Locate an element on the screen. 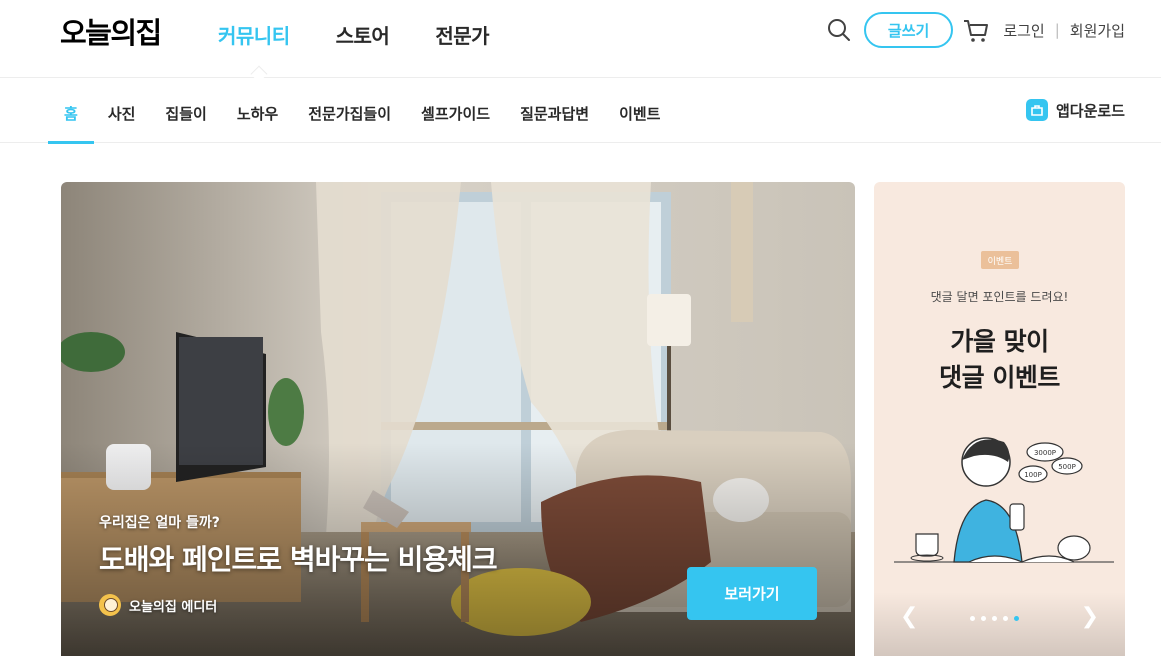 Image resolution: width=1161 pixels, height=656 pixels. login-link: 로그인 is located at coordinates (1023, 30).